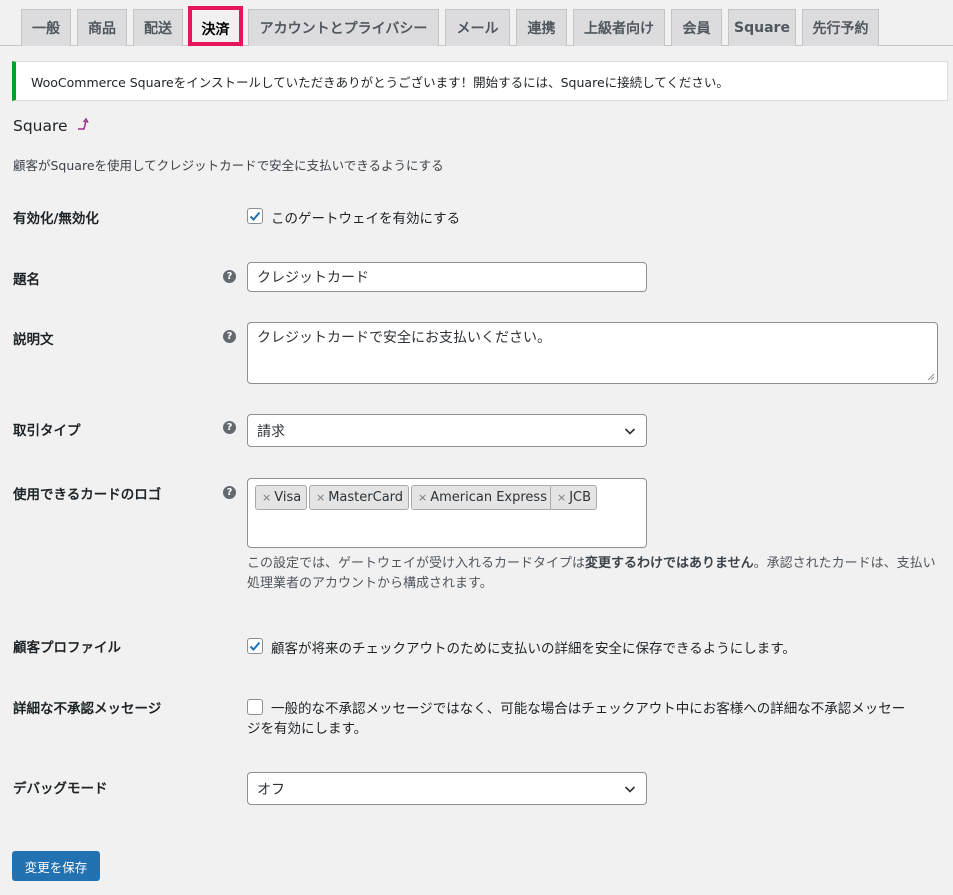 The width and height of the screenshot is (953, 895). Describe the element at coordinates (307, 729) in the screenshot. I see `detailed-decline-checkbox-label-line2: ジを有効にします。` at that location.